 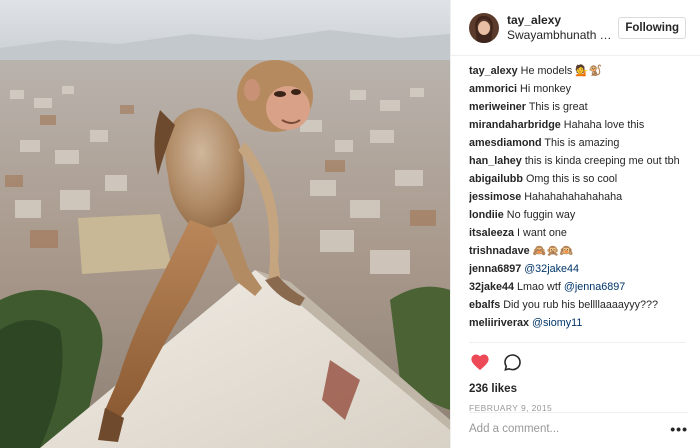 I want to click on comment-username: amesdiamond, so click(x=505, y=143).